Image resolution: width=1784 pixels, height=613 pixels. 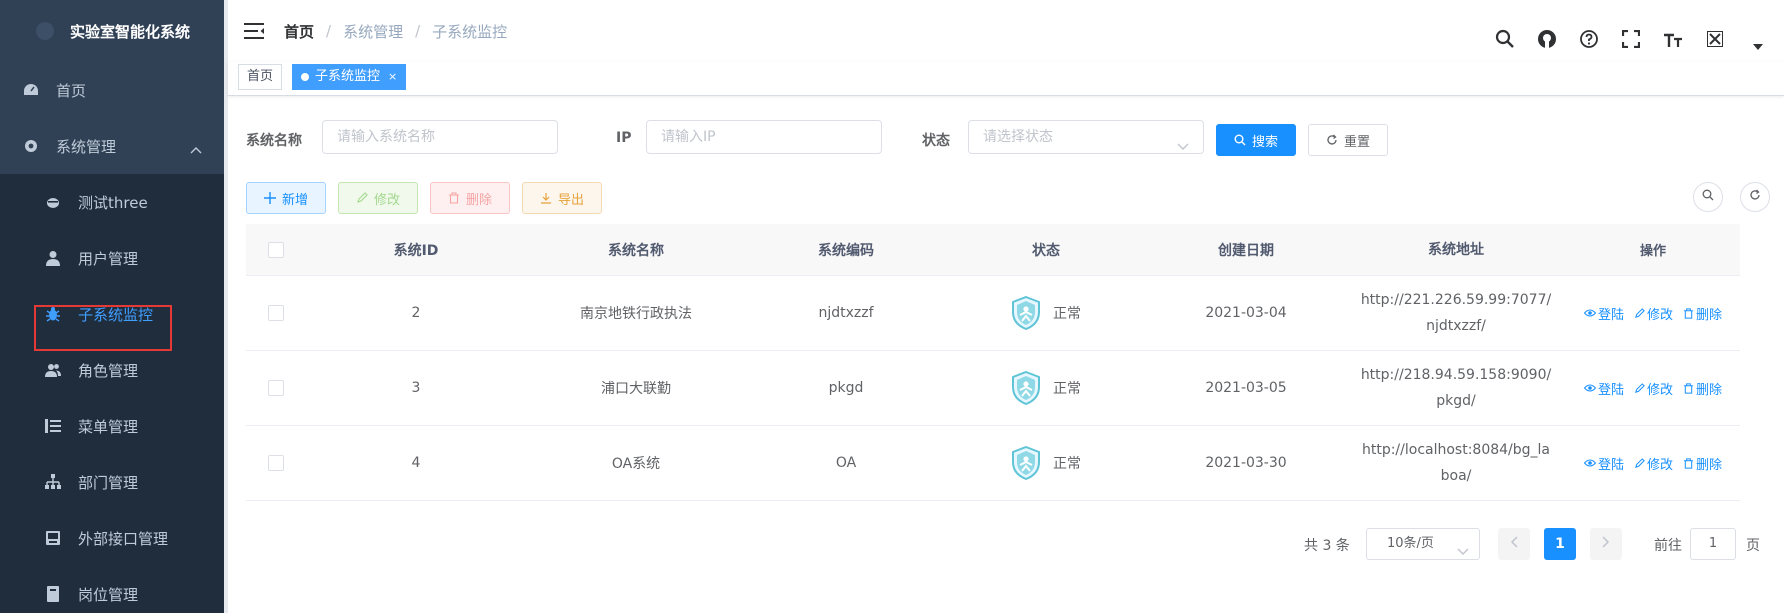 What do you see at coordinates (1589, 39) in the screenshot?
I see `question-icon` at bounding box center [1589, 39].